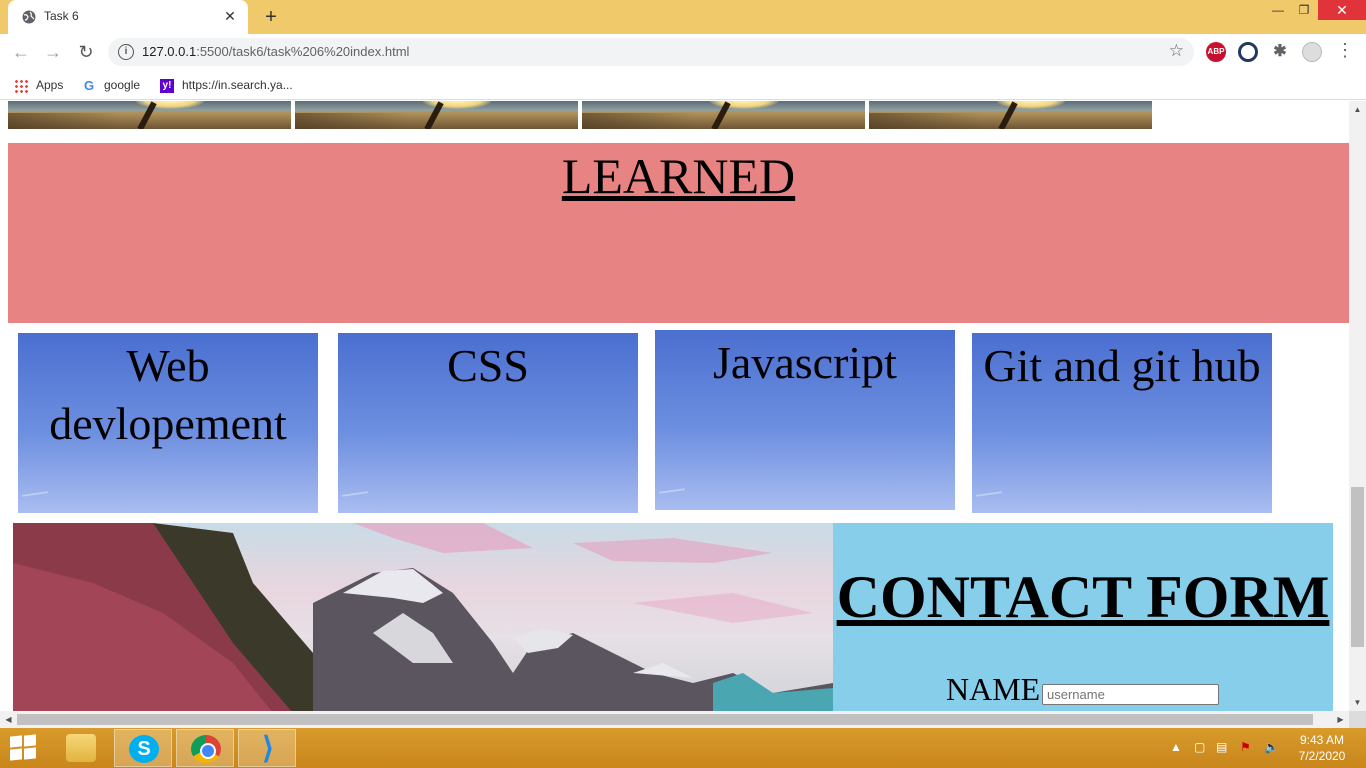  I want to click on scroll-left-arrow-icon: ◀, so click(8, 719).